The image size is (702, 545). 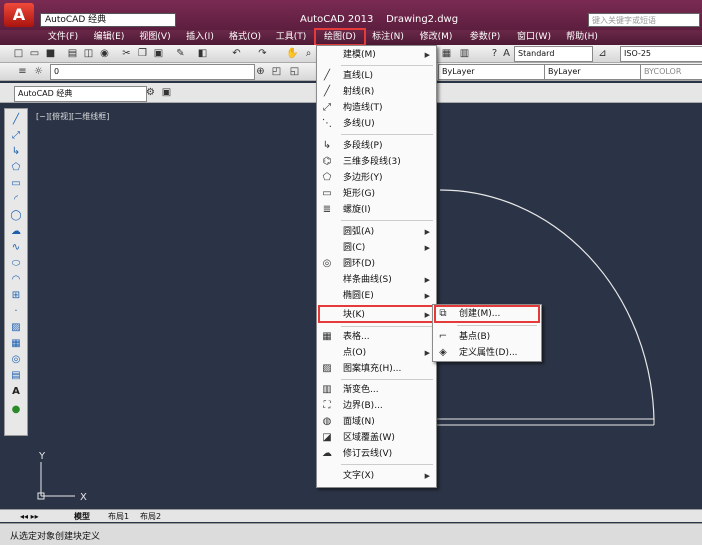 What do you see at coordinates (376, 178) in the screenshot?
I see `draw-menu-polygon: ⬠ 多边形(Y)` at bounding box center [376, 178].